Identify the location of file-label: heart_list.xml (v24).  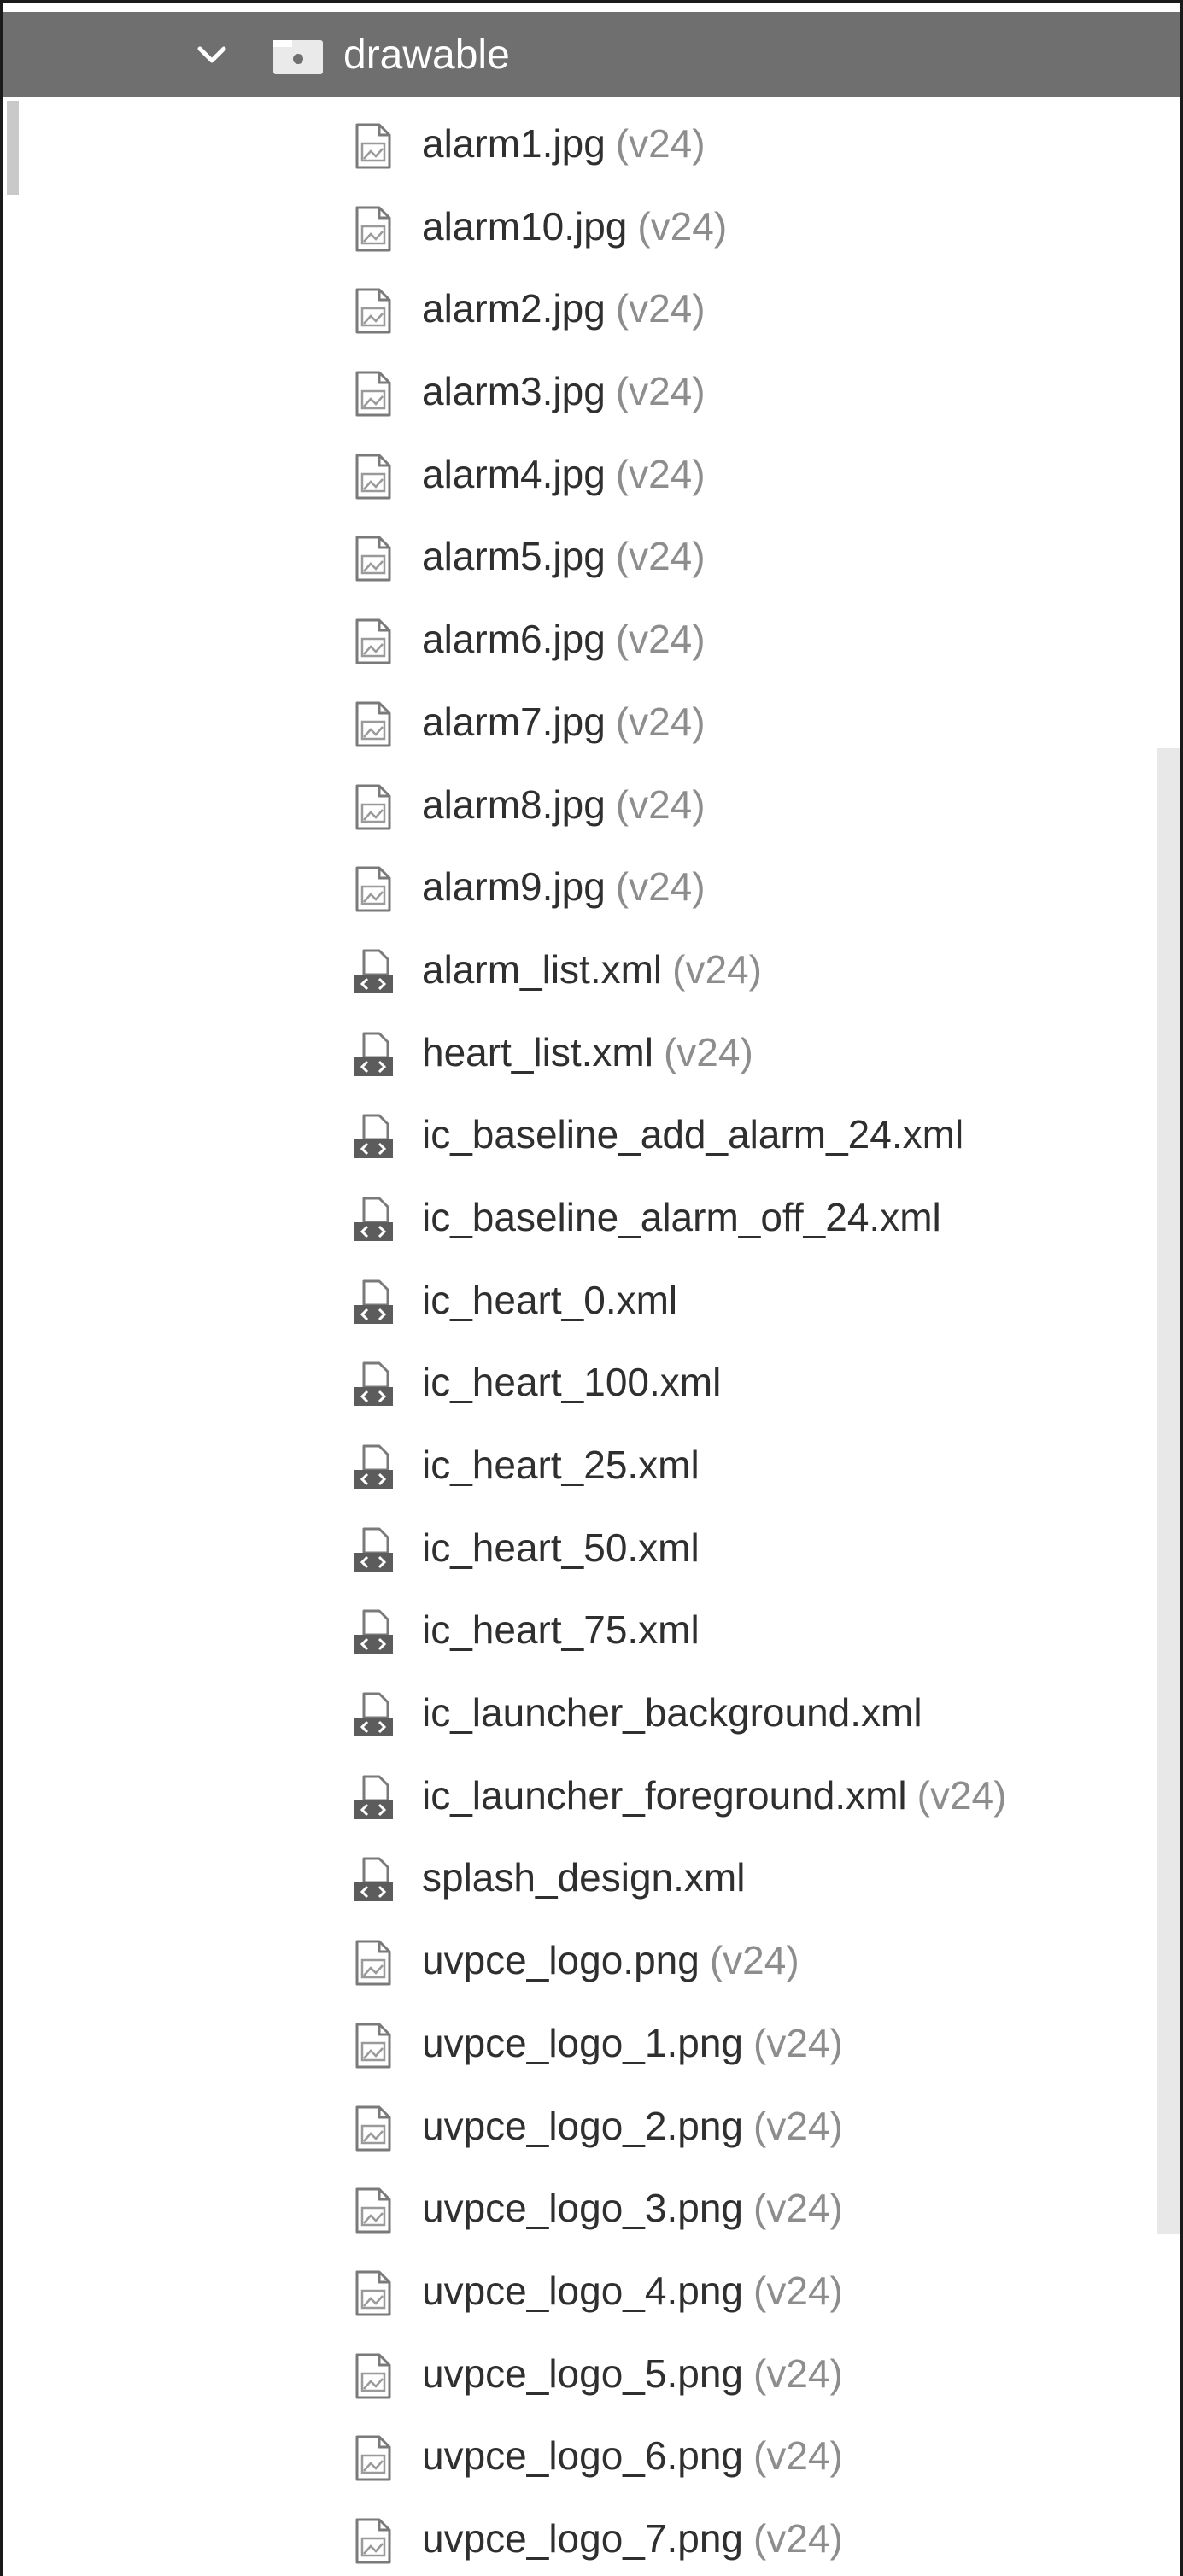
(588, 1052).